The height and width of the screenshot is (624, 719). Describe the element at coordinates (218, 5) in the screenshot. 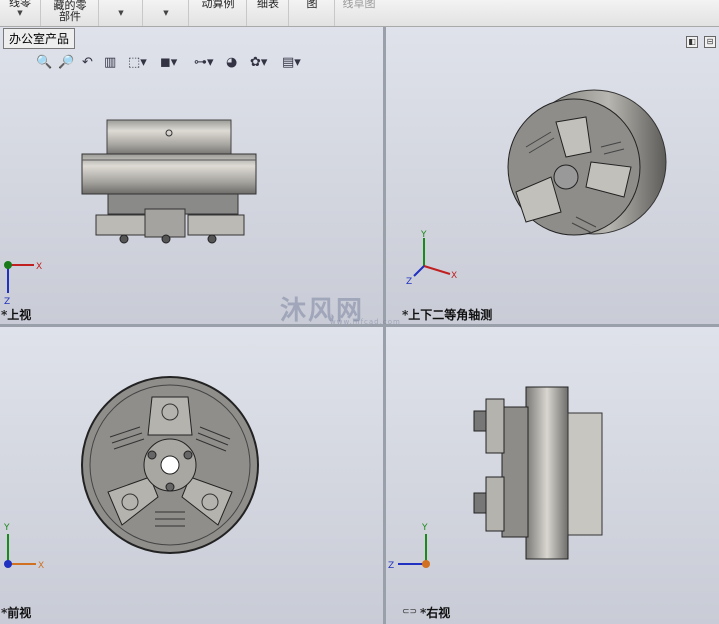

I see `motion-study-label: 动算例` at that location.